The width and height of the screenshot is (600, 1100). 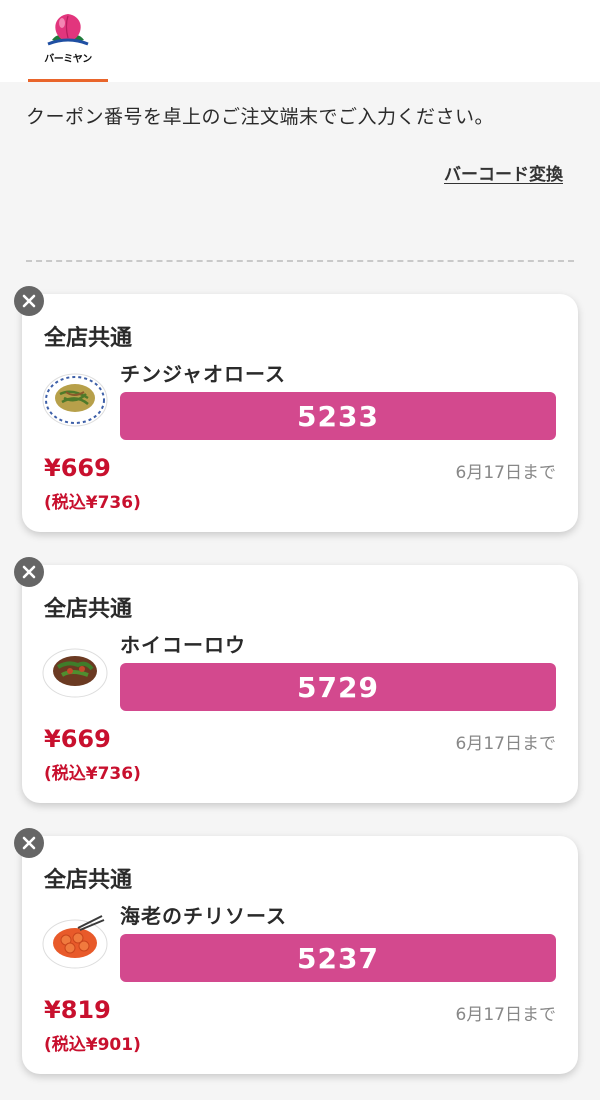 What do you see at coordinates (338, 687) in the screenshot?
I see `coupon-code: 5729` at bounding box center [338, 687].